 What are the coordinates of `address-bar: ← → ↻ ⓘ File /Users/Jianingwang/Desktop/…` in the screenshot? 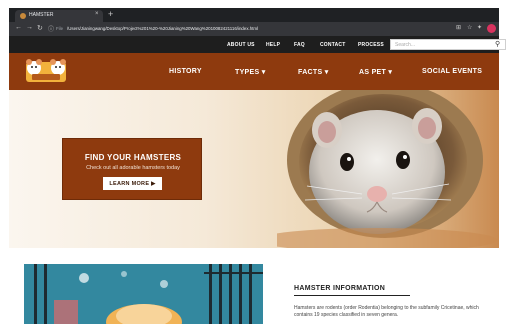 It's located at (254, 29).